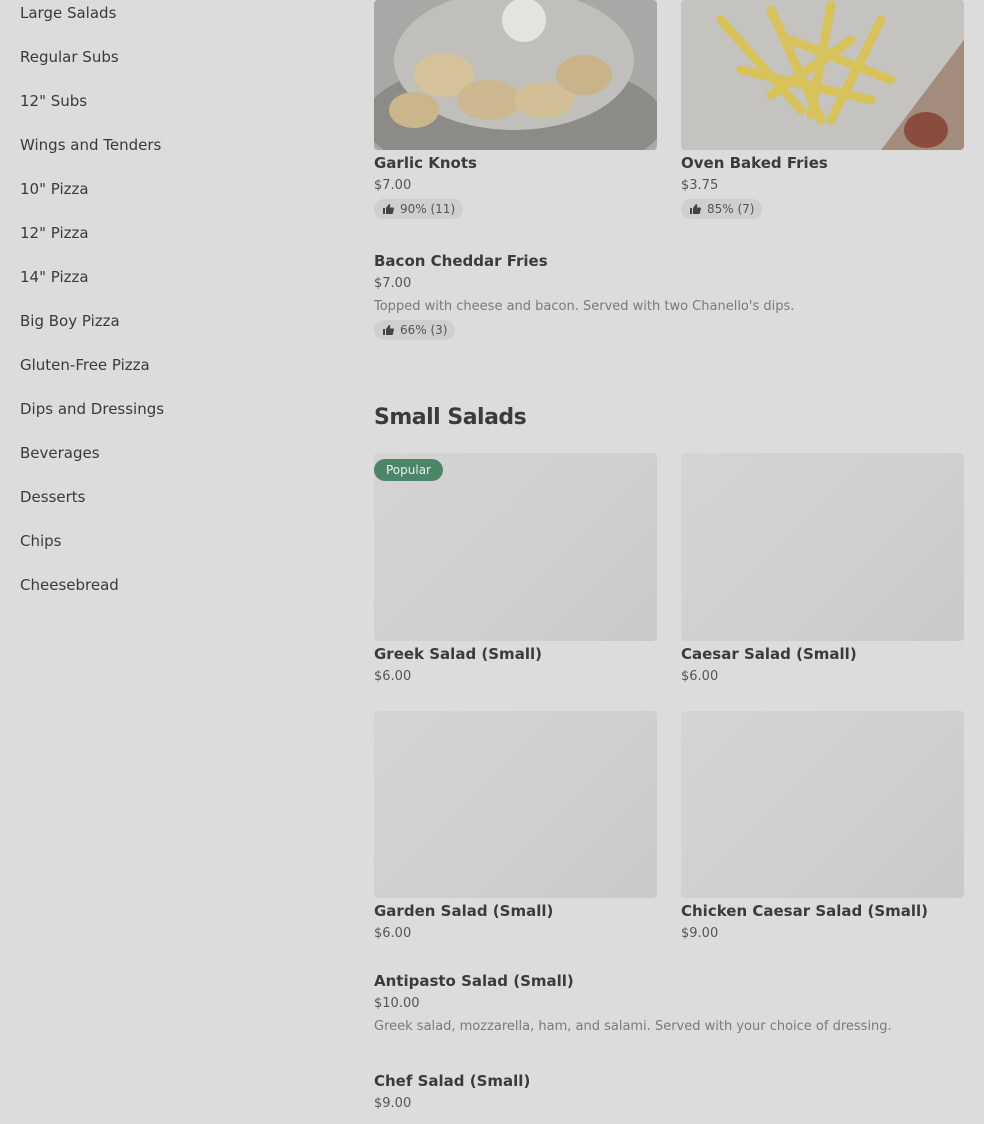 Image resolution: width=984 pixels, height=1124 pixels. What do you see at coordinates (461, 261) in the screenshot?
I see `item-name: Bacon Cheddar Fries` at bounding box center [461, 261].